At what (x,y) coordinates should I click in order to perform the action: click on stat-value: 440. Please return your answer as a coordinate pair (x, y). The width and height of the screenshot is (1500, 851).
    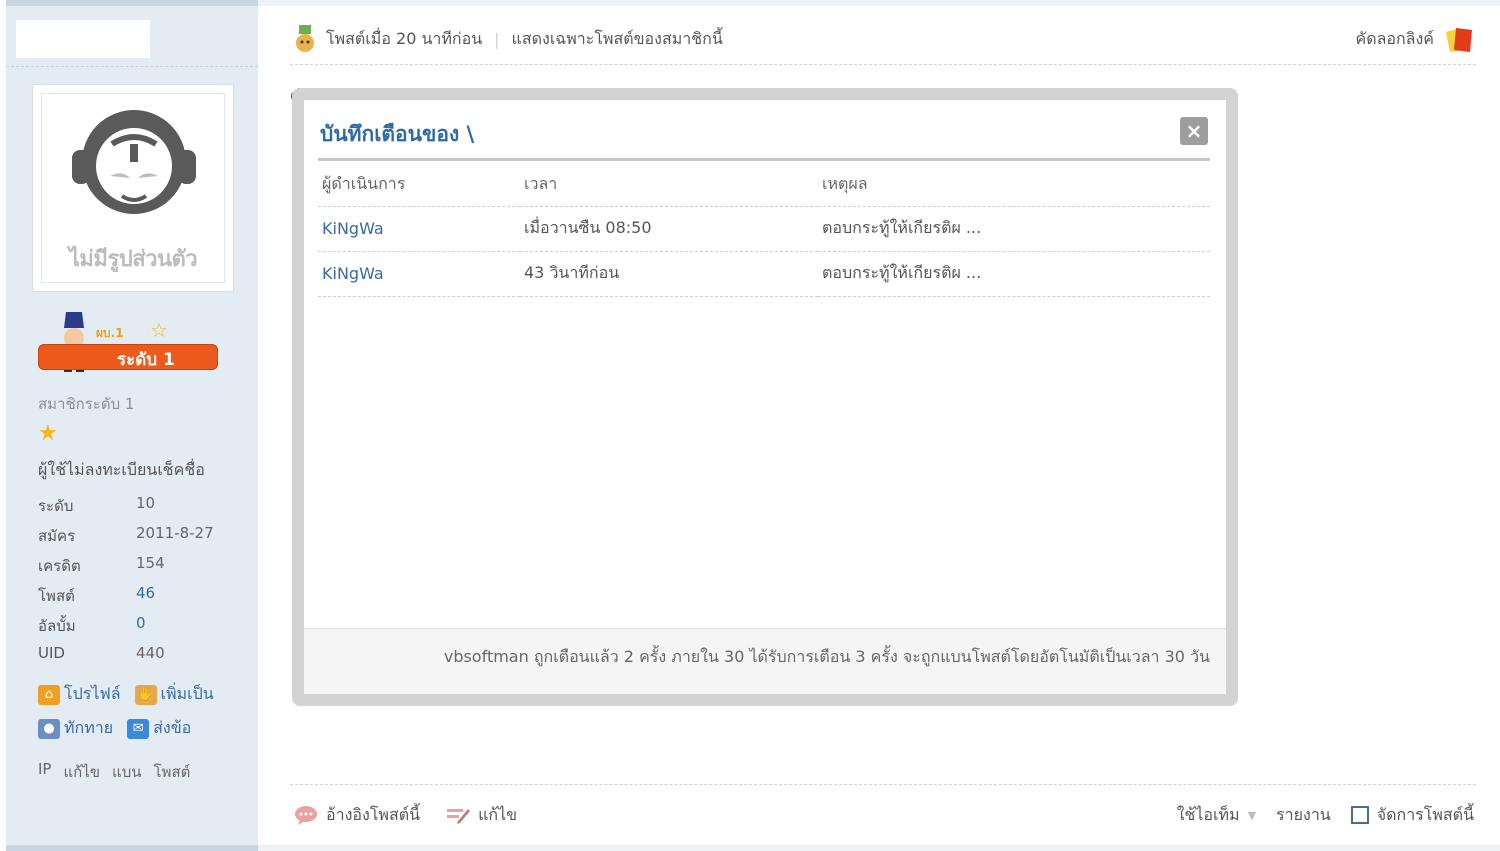
    Looking at the image, I should click on (150, 653).